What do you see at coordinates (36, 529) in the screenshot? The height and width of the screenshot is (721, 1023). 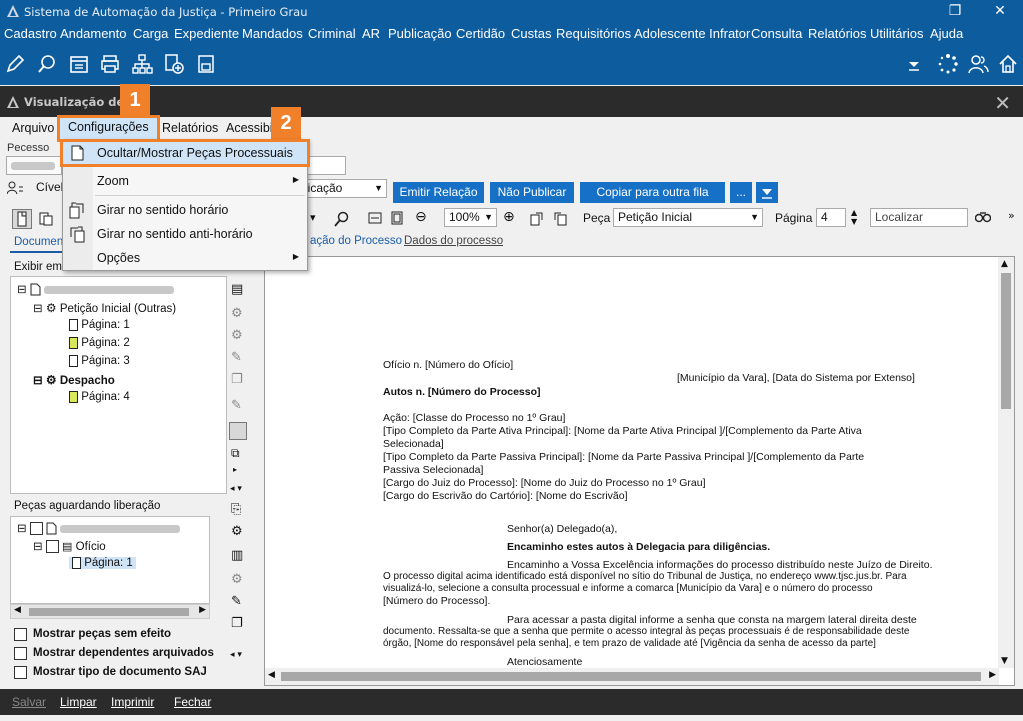 I see `pending-root-checkbox` at bounding box center [36, 529].